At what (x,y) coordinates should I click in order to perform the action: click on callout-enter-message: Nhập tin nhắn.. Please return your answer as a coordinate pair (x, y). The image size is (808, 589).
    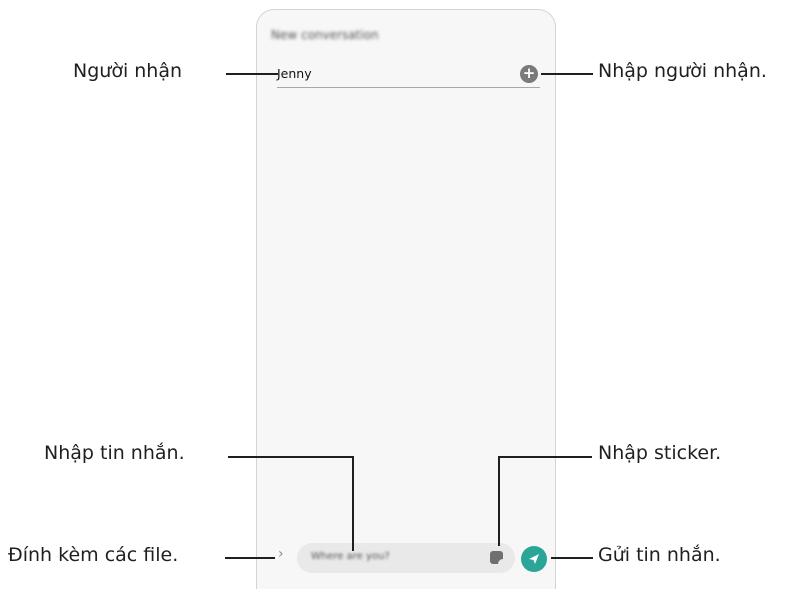
    Looking at the image, I should click on (114, 453).